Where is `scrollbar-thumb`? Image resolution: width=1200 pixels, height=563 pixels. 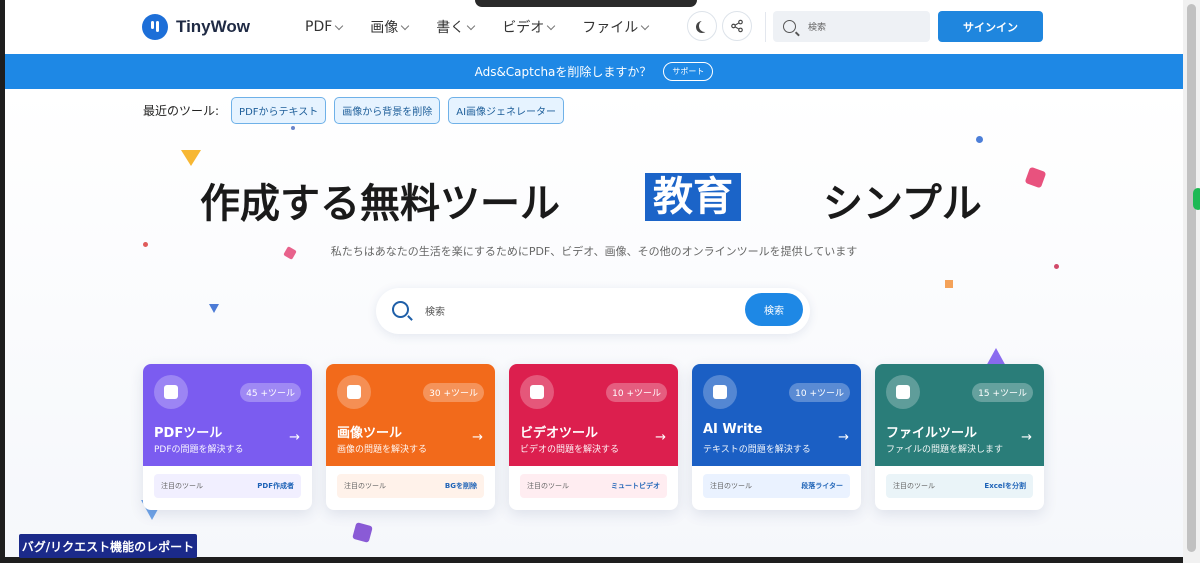
scrollbar-thumb is located at coordinates (1191, 278).